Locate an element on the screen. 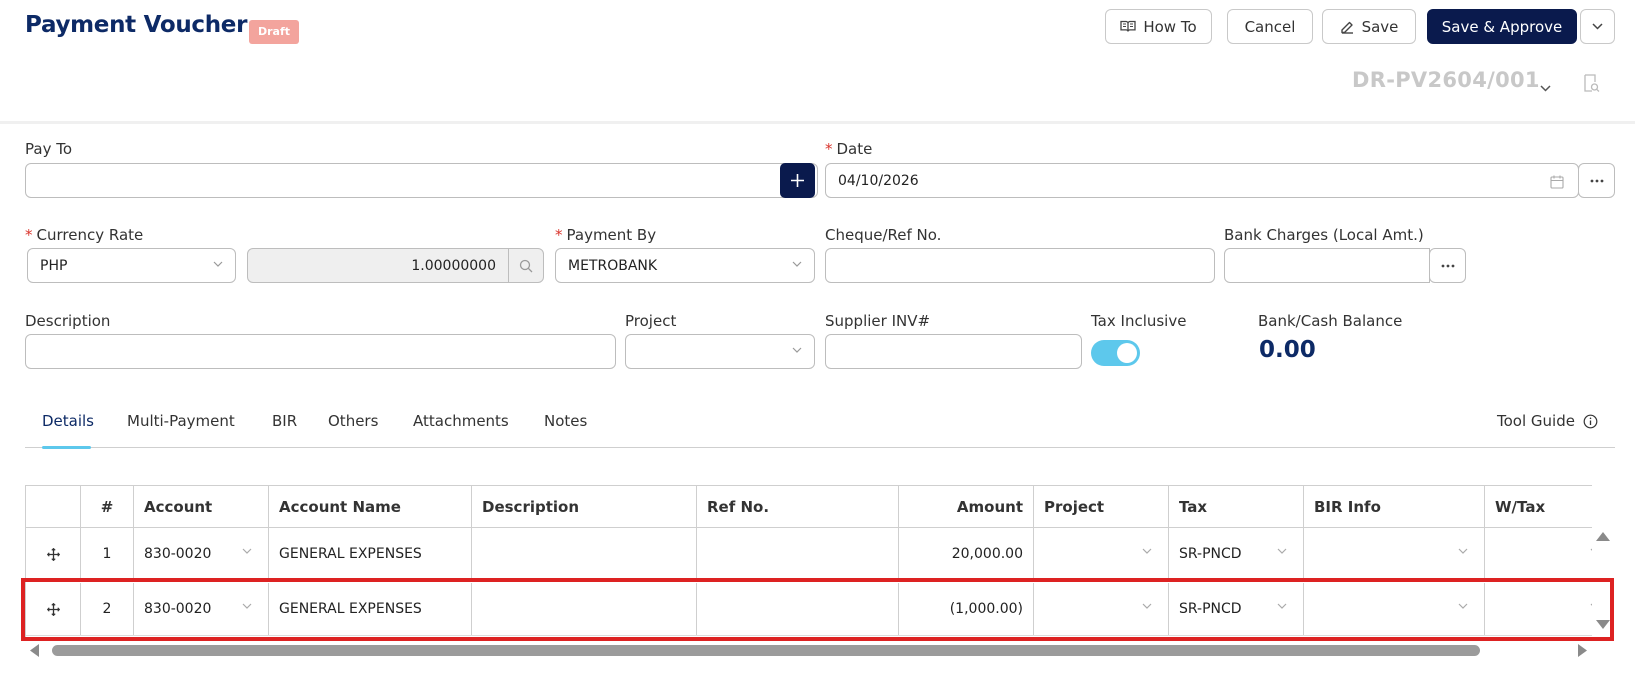  scroll-right-arrow-icon is located at coordinates (1582, 650).